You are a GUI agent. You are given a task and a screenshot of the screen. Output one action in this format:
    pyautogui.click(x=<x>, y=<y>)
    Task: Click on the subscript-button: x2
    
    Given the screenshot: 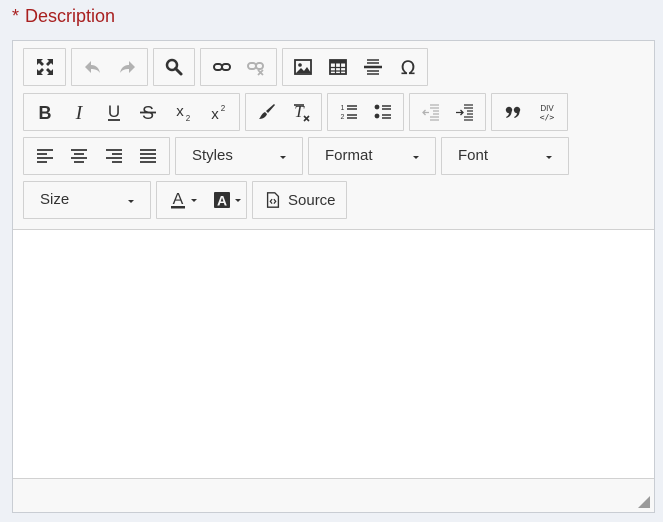 What is the action you would take?
    pyautogui.click(x=183, y=112)
    